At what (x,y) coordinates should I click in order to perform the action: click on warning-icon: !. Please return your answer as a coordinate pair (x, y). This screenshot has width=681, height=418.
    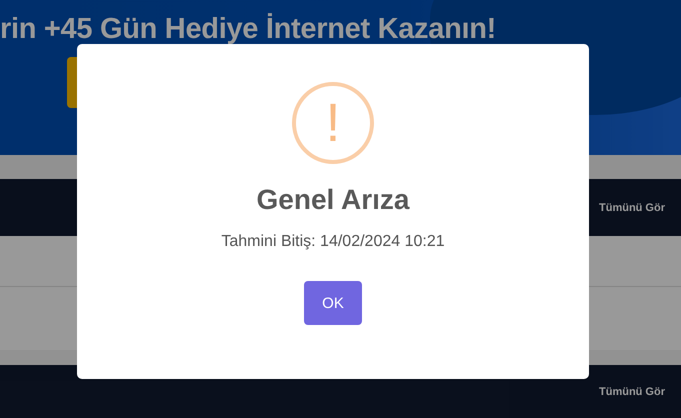
    Looking at the image, I should click on (333, 123).